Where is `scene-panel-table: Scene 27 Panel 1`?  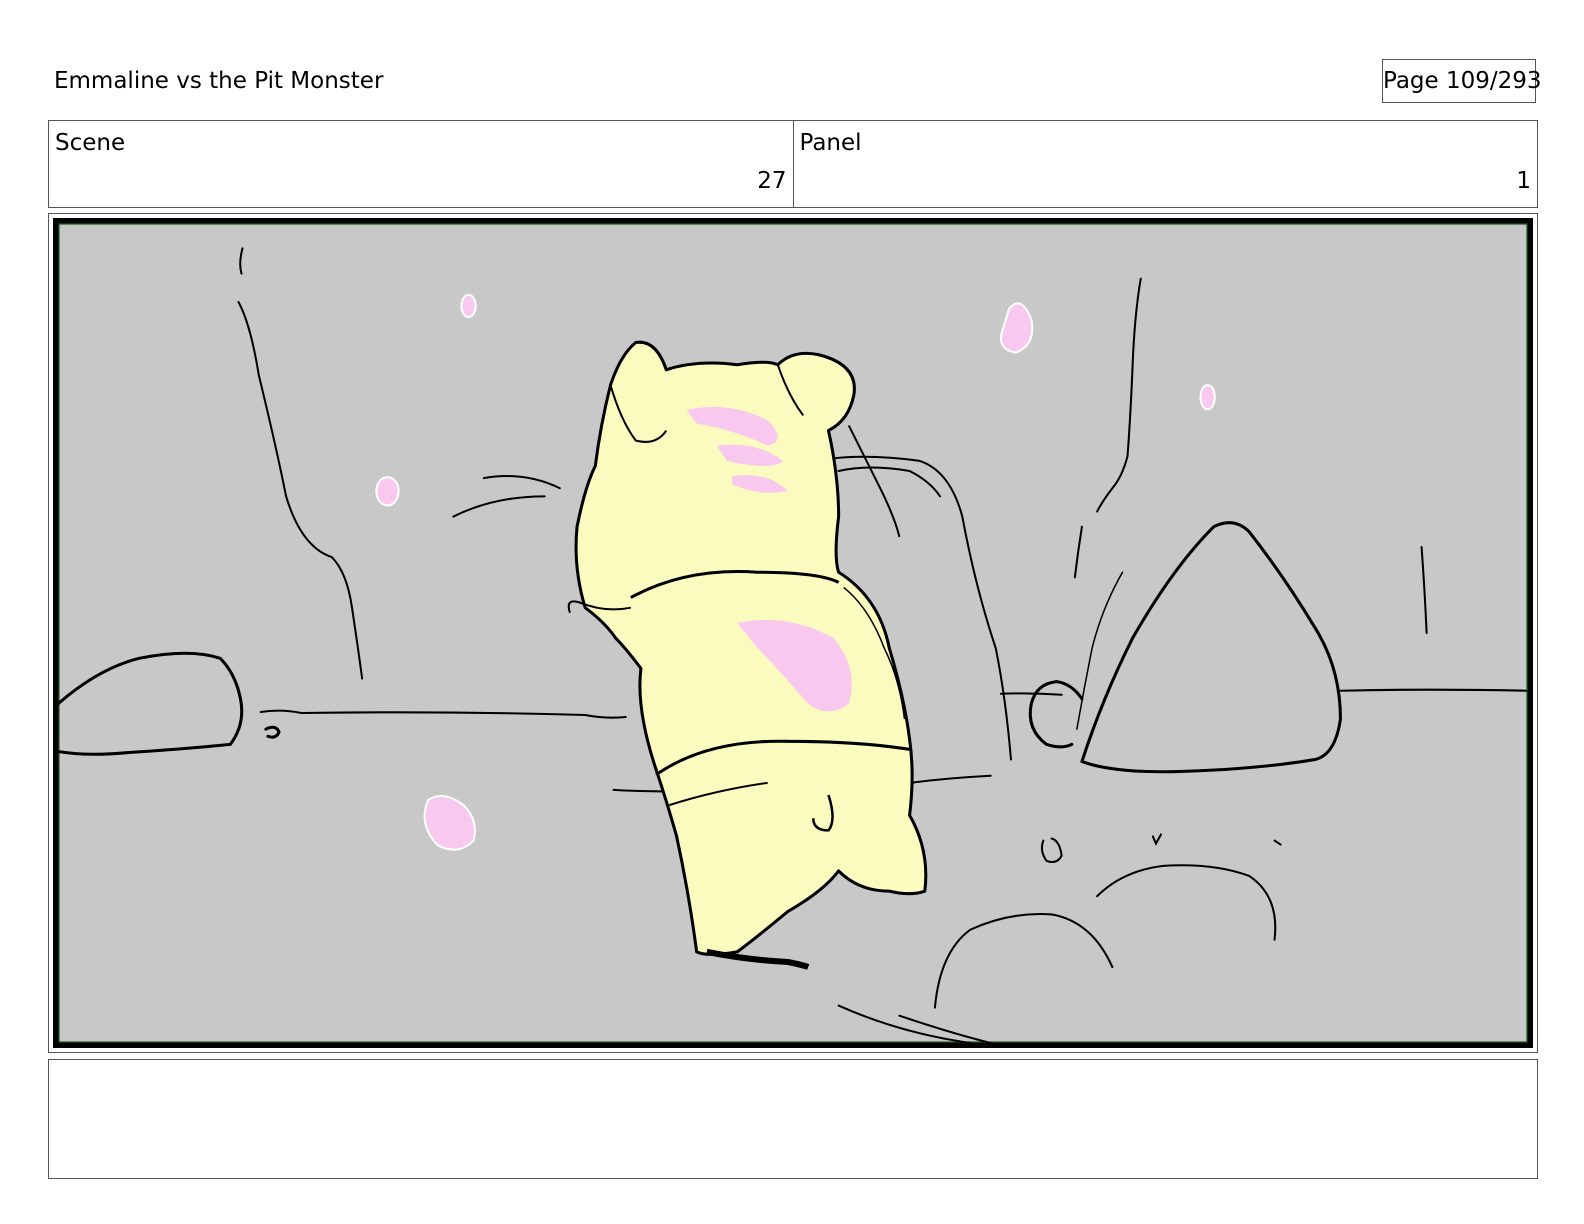
scene-panel-table: Scene 27 Panel 1 is located at coordinates (793, 164).